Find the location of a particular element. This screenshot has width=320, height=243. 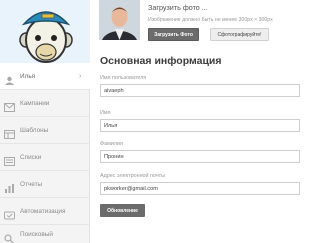

sidebar-item-campaigns: Кампании is located at coordinates (45, 103).